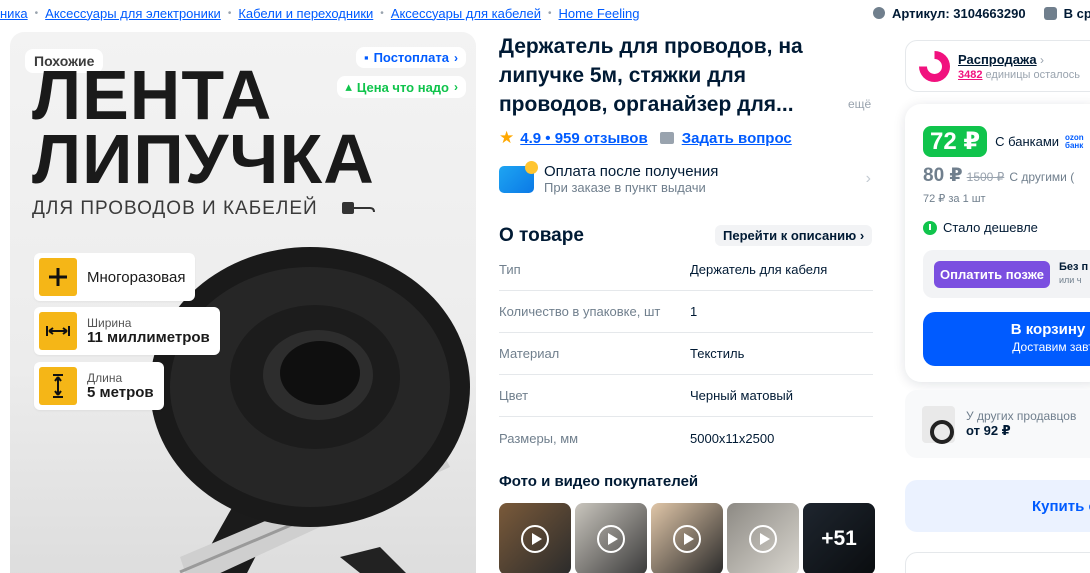 This screenshot has height=573, width=1090. What do you see at coordinates (959, 13) in the screenshot?
I see `article-number: Артикул: 3104663290` at bounding box center [959, 13].